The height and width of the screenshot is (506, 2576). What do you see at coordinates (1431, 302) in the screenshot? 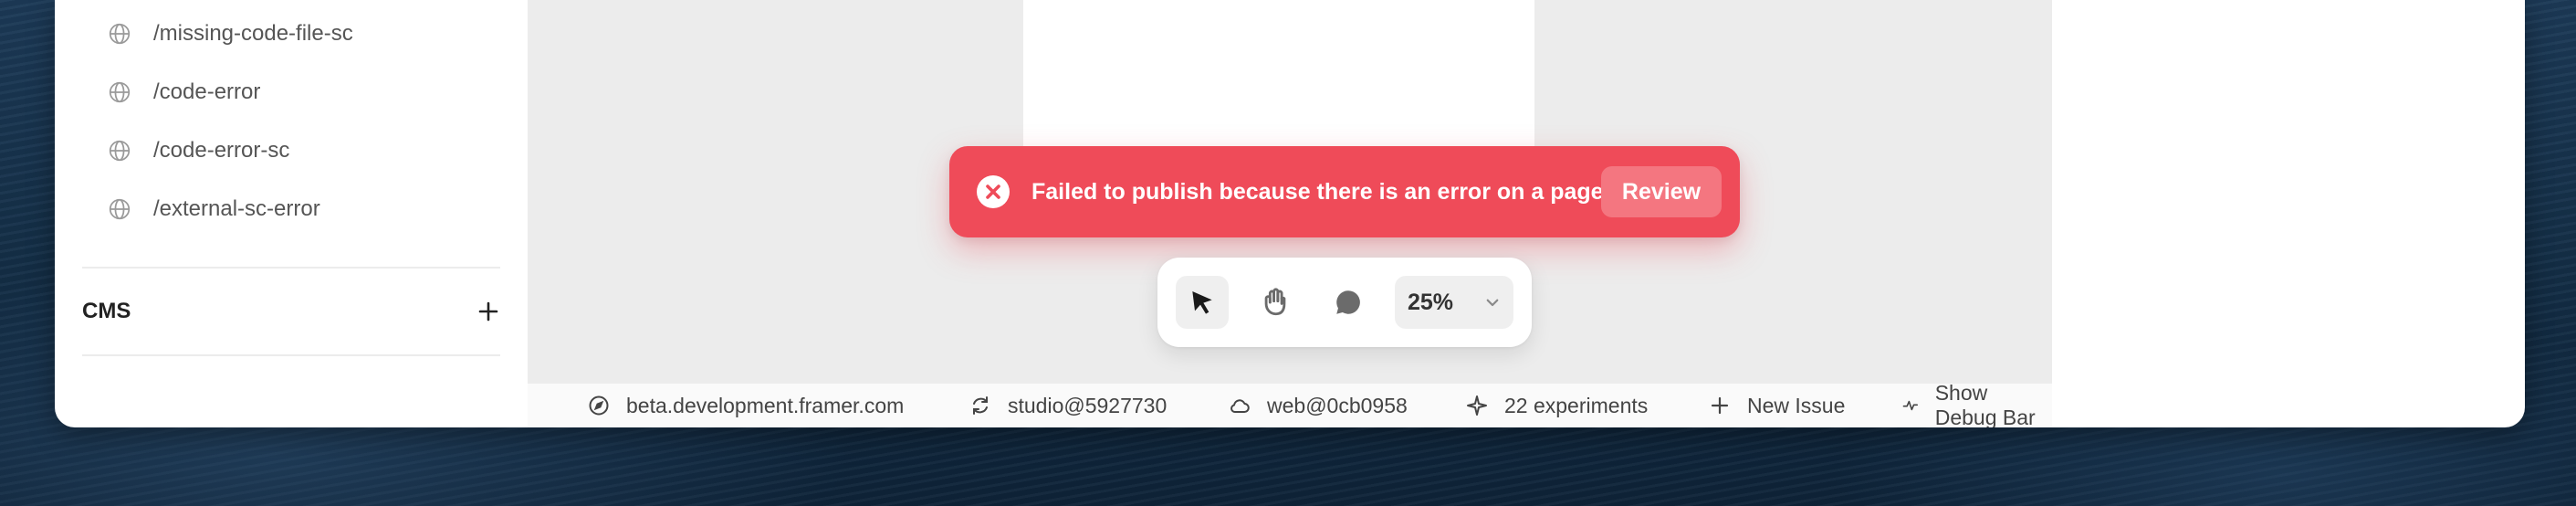
I see `zoom-value: 25%` at bounding box center [1431, 302].